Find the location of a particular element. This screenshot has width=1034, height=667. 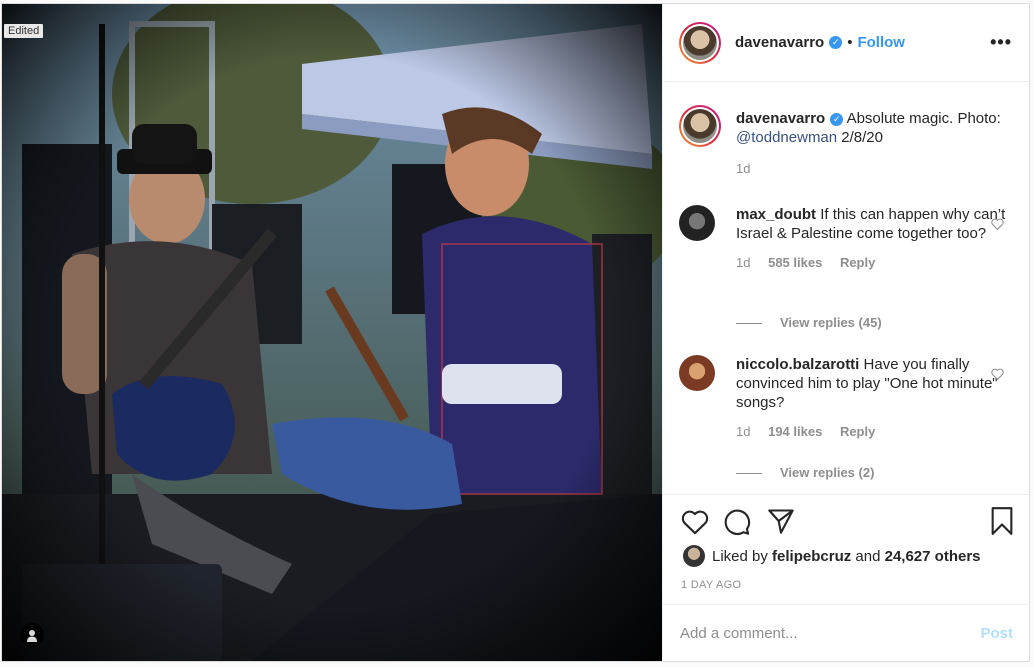

add-comment-bar: Add a comment... Post is located at coordinates (846, 632).